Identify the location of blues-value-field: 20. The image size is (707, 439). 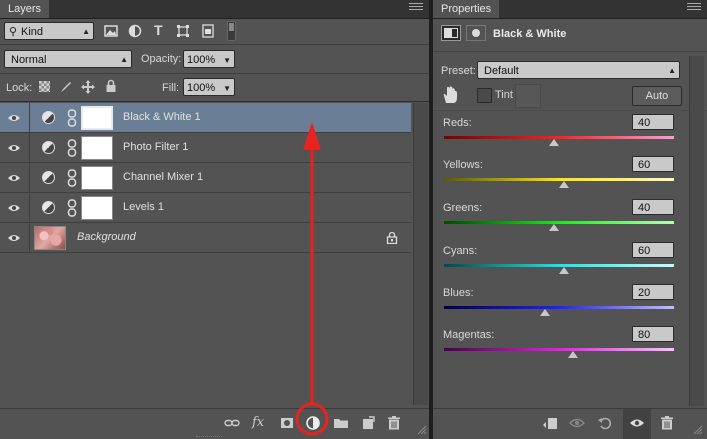
(653, 292).